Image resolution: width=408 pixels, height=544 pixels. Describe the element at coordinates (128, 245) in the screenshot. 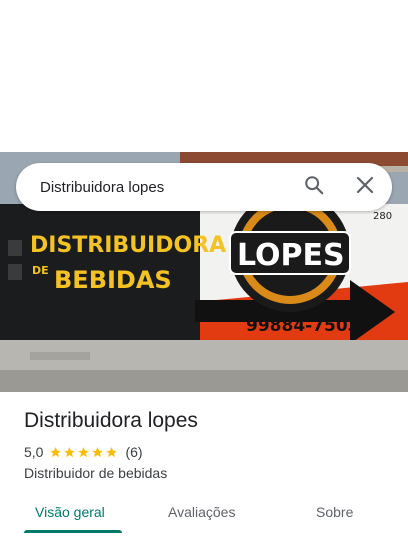

I see `wall-text-line1: DISTRIBUIDORA` at that location.